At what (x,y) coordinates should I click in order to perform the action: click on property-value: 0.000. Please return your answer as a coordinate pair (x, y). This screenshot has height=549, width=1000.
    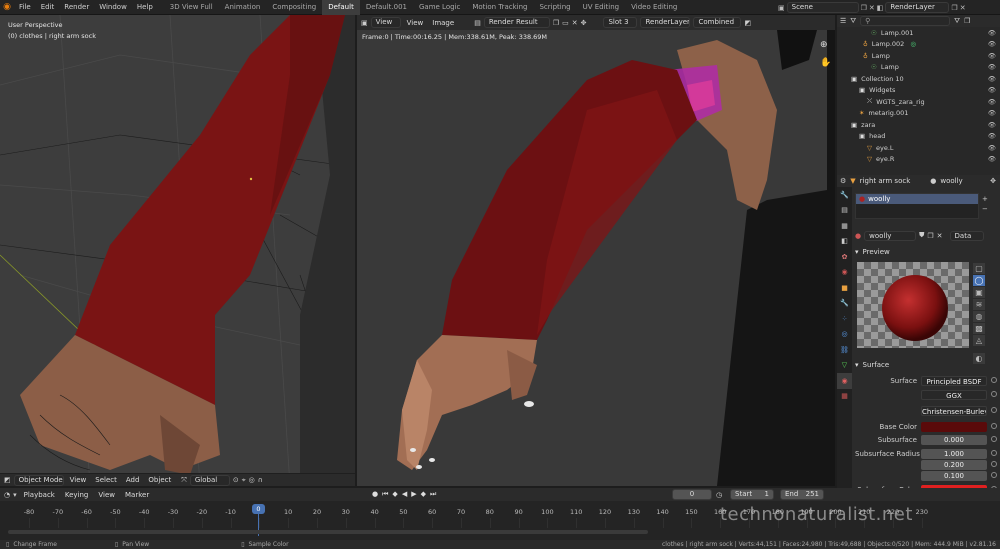
    Looking at the image, I should click on (954, 439).